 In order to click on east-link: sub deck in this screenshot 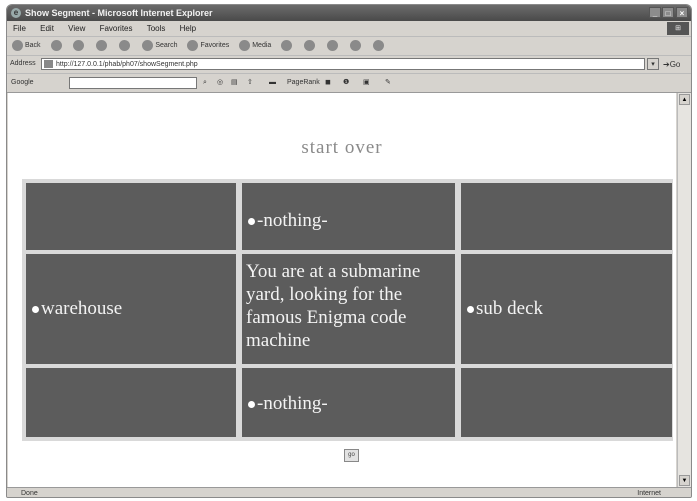, I will do `click(505, 308)`.